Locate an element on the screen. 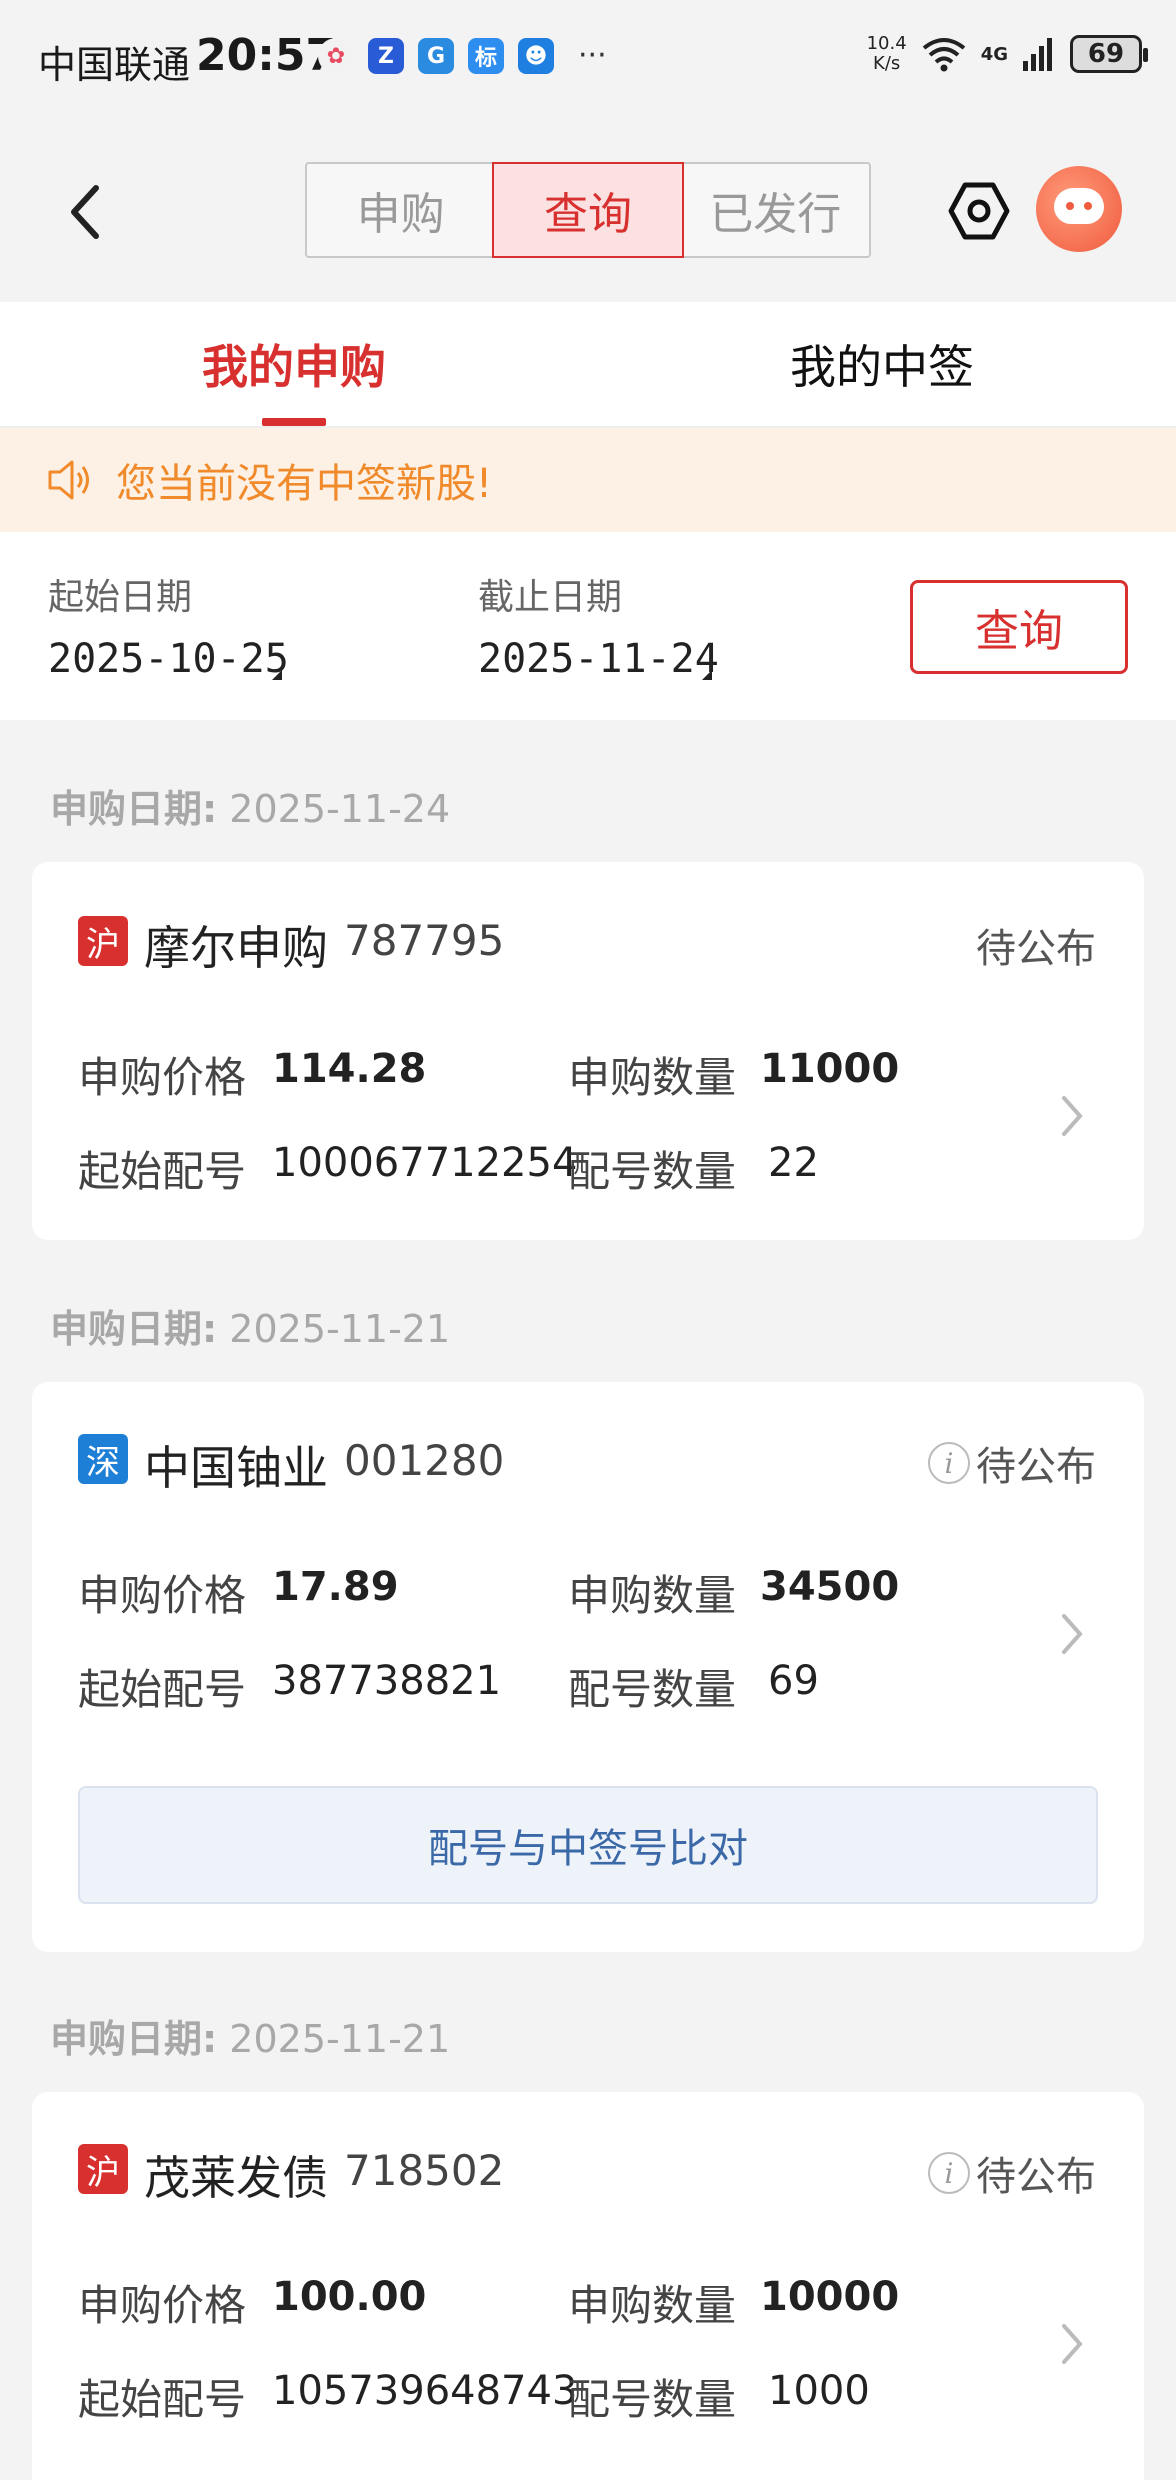  query-button: 查询 is located at coordinates (1019, 627).